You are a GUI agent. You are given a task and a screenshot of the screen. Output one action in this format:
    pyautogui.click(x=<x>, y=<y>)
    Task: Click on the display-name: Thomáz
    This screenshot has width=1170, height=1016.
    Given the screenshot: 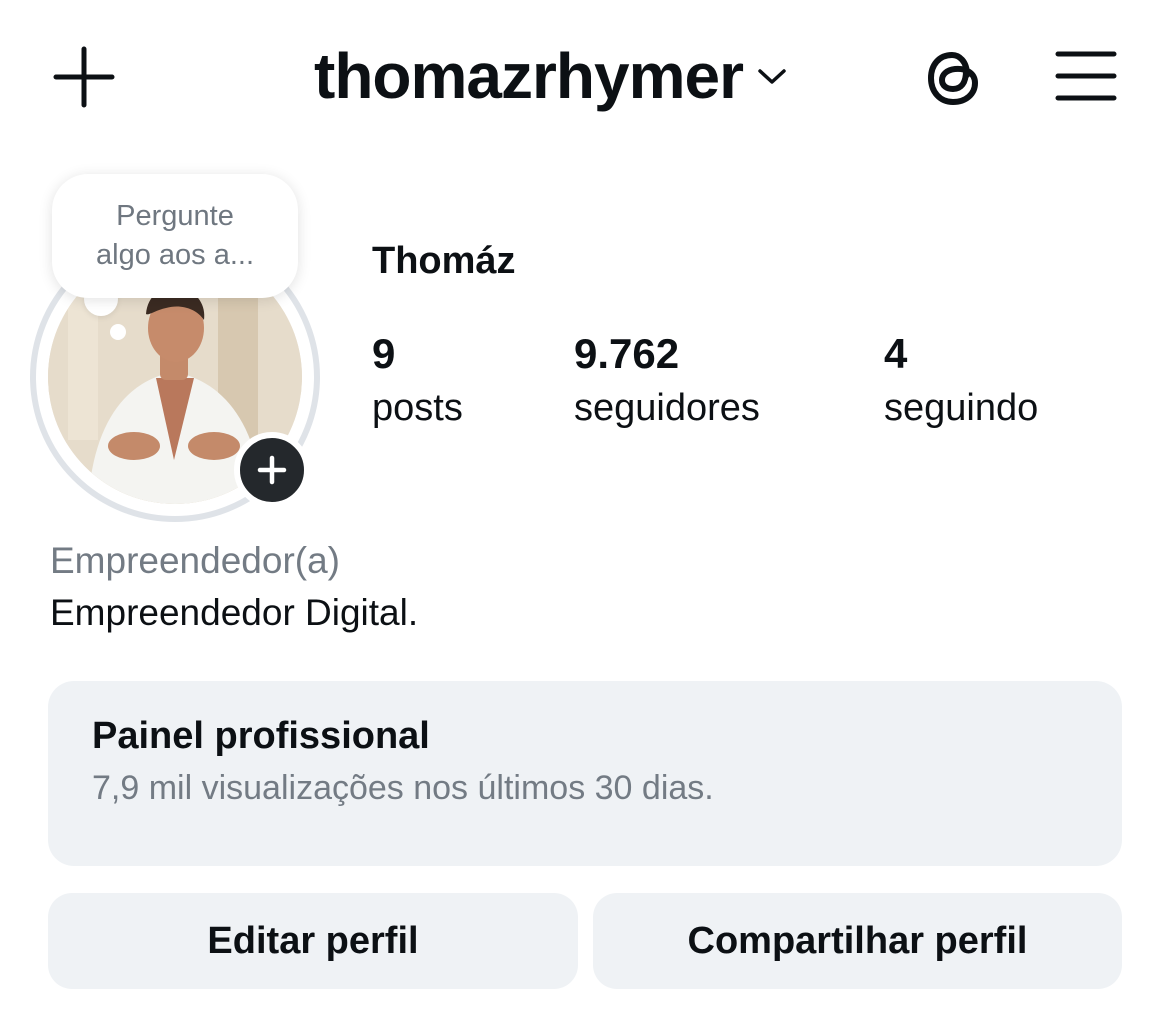 What is the action you would take?
    pyautogui.click(x=444, y=261)
    